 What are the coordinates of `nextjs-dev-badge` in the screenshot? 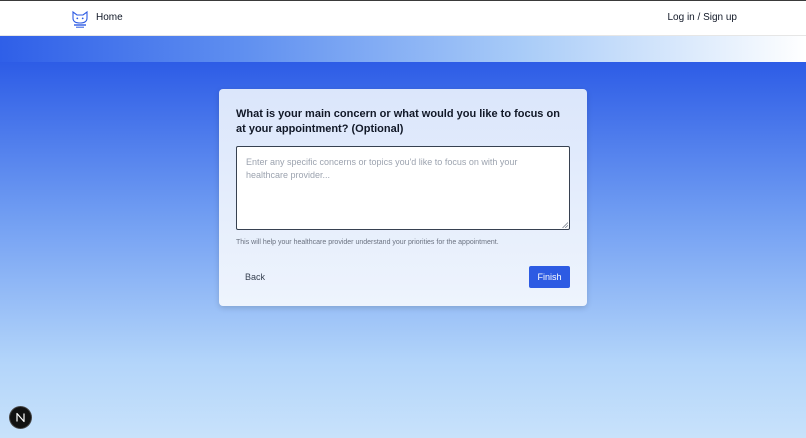 It's located at (20, 417).